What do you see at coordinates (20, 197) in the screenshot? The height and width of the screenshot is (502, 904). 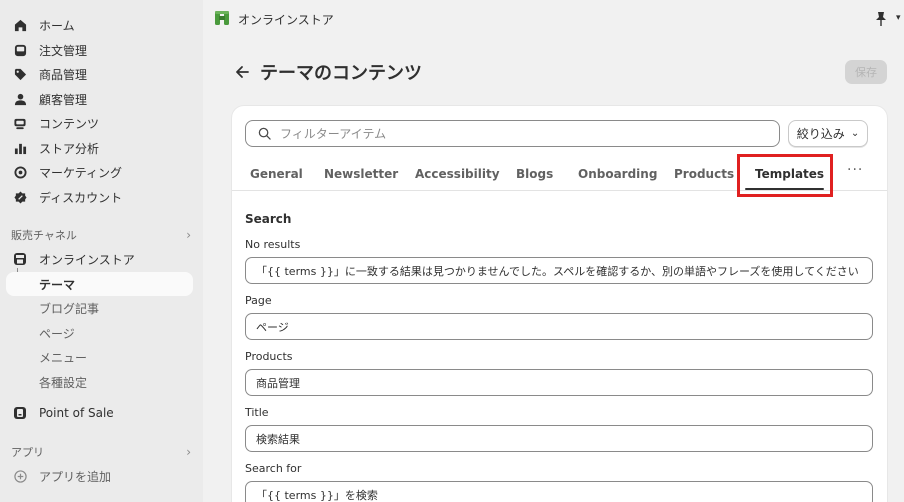 I see `discount-icon` at bounding box center [20, 197].